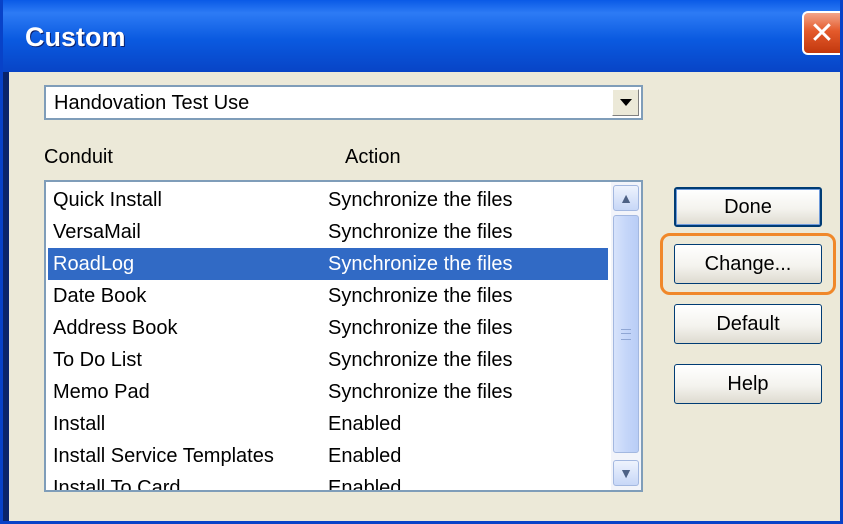 The height and width of the screenshot is (524, 843). Describe the element at coordinates (343, 102) in the screenshot. I see `user-select: Handovation Test Use` at that location.